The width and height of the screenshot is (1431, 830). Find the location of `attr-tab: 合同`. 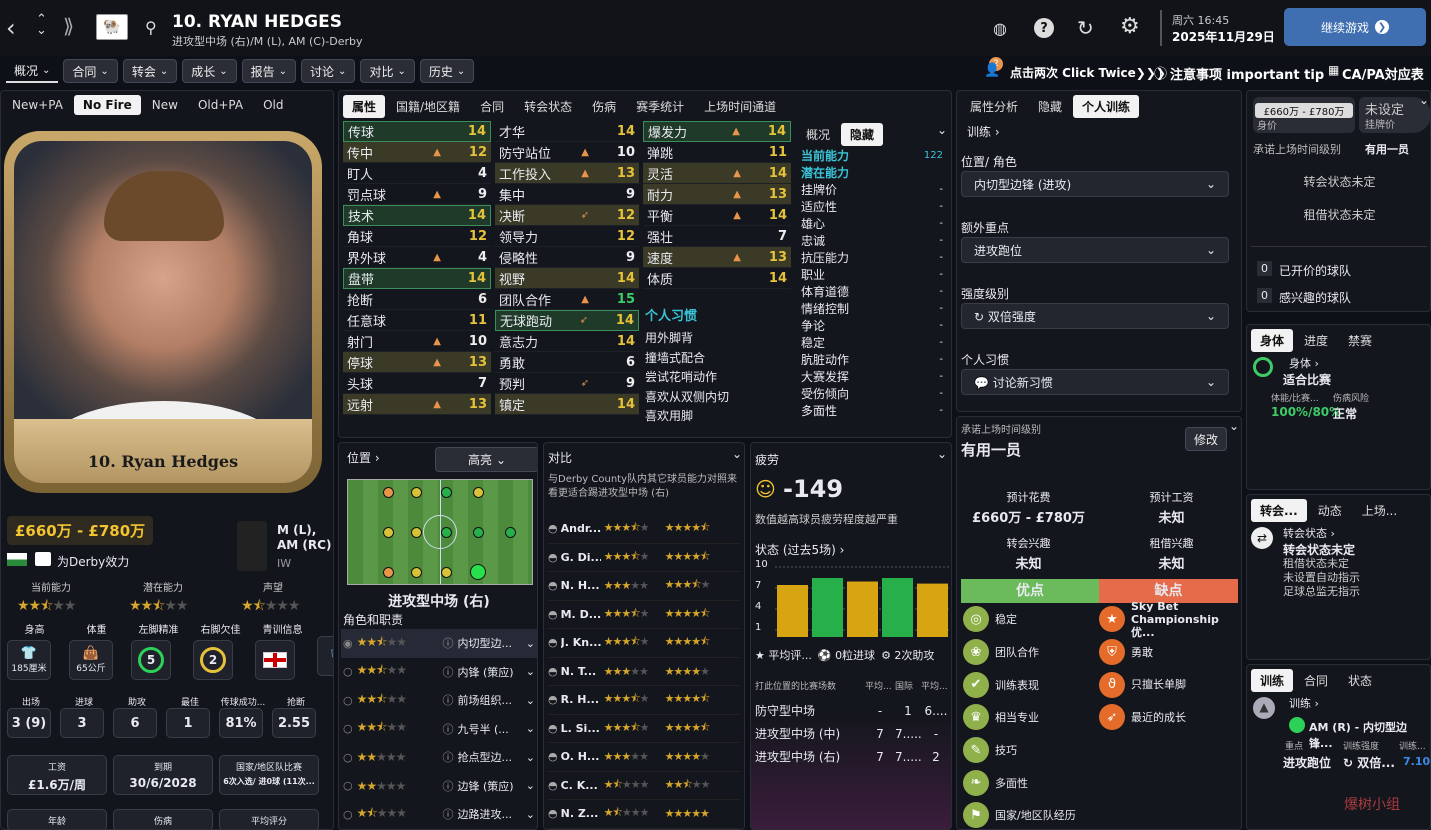

attr-tab: 合同 is located at coordinates (492, 106).